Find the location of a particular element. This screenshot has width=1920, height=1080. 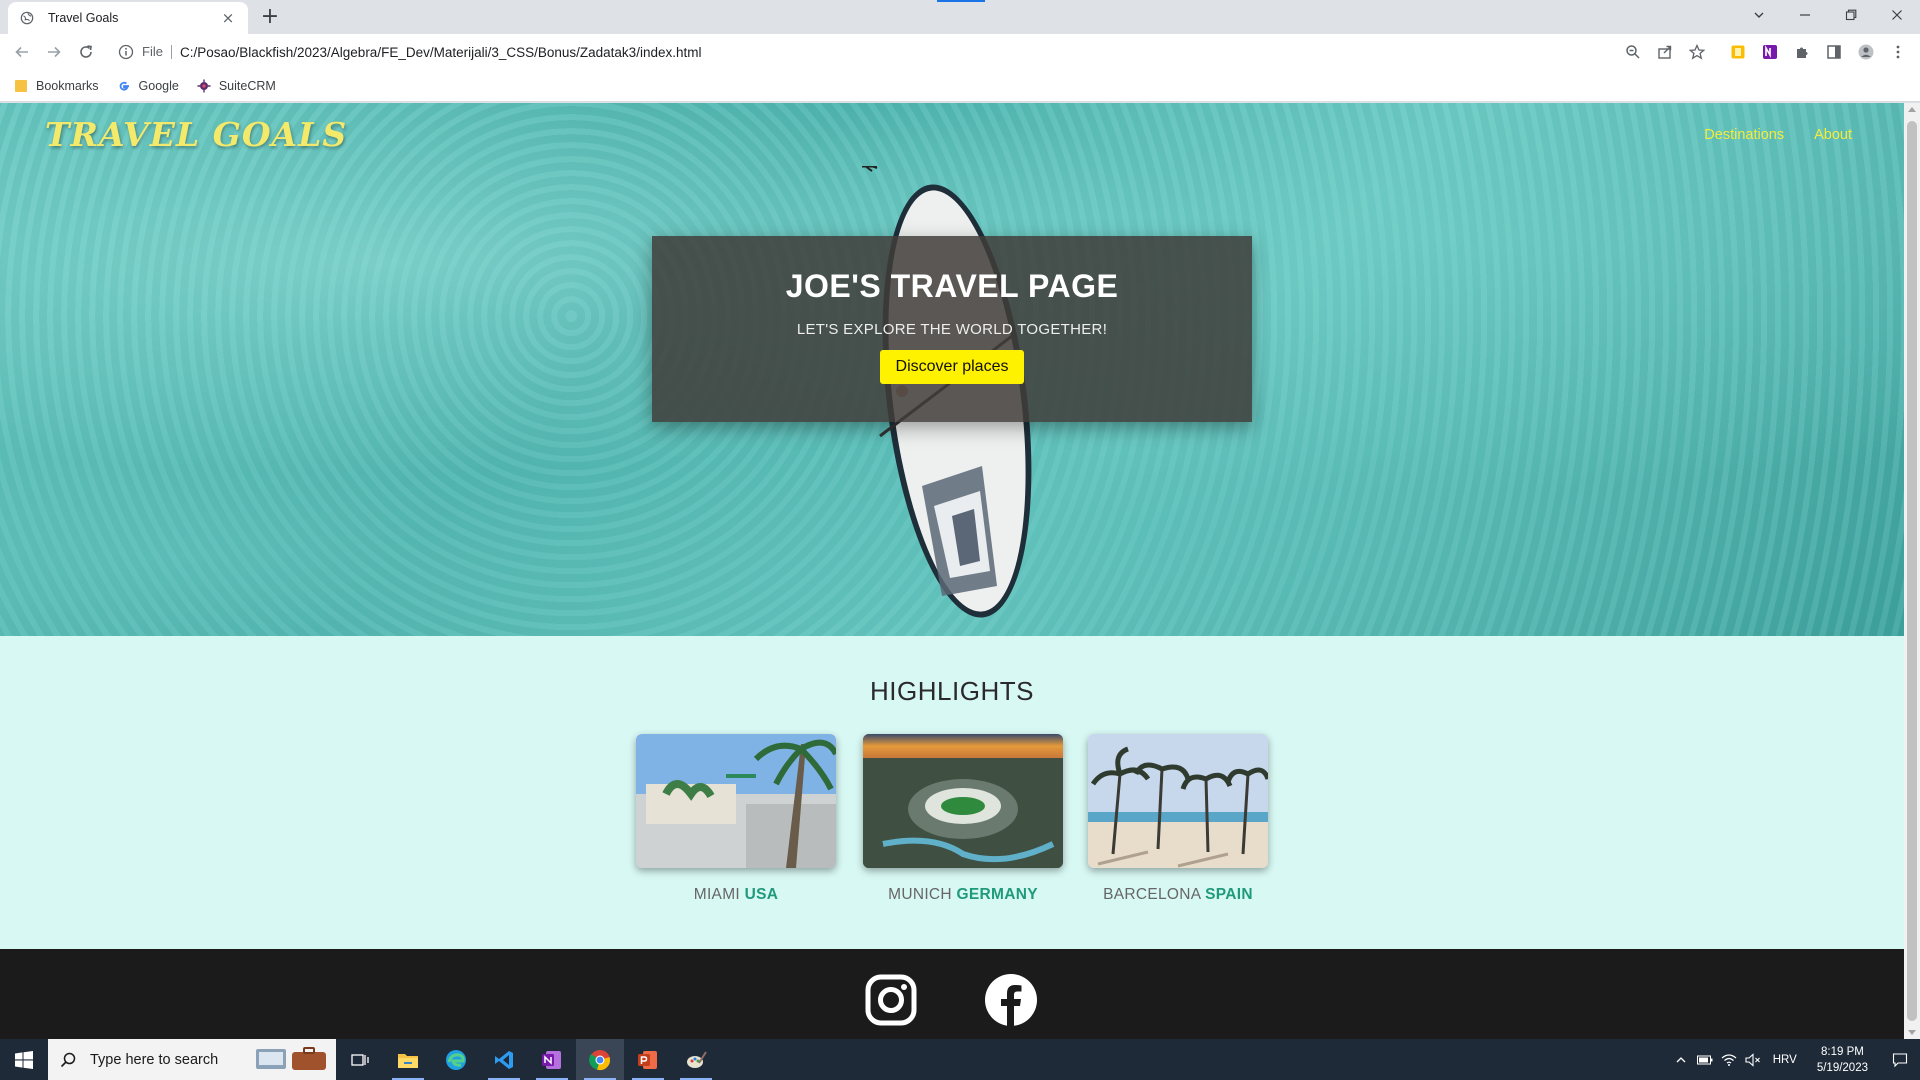

onenote-extension-icon is located at coordinates (1770, 52).